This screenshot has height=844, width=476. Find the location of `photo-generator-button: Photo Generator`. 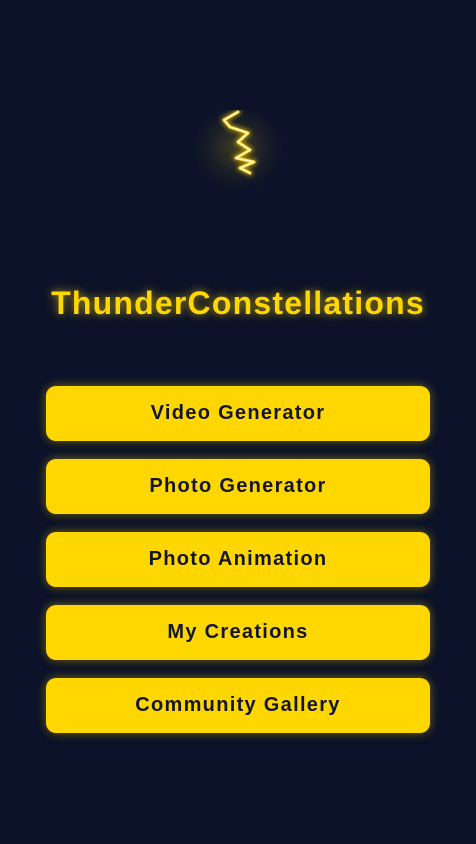

photo-generator-button: Photo Generator is located at coordinates (238, 486).